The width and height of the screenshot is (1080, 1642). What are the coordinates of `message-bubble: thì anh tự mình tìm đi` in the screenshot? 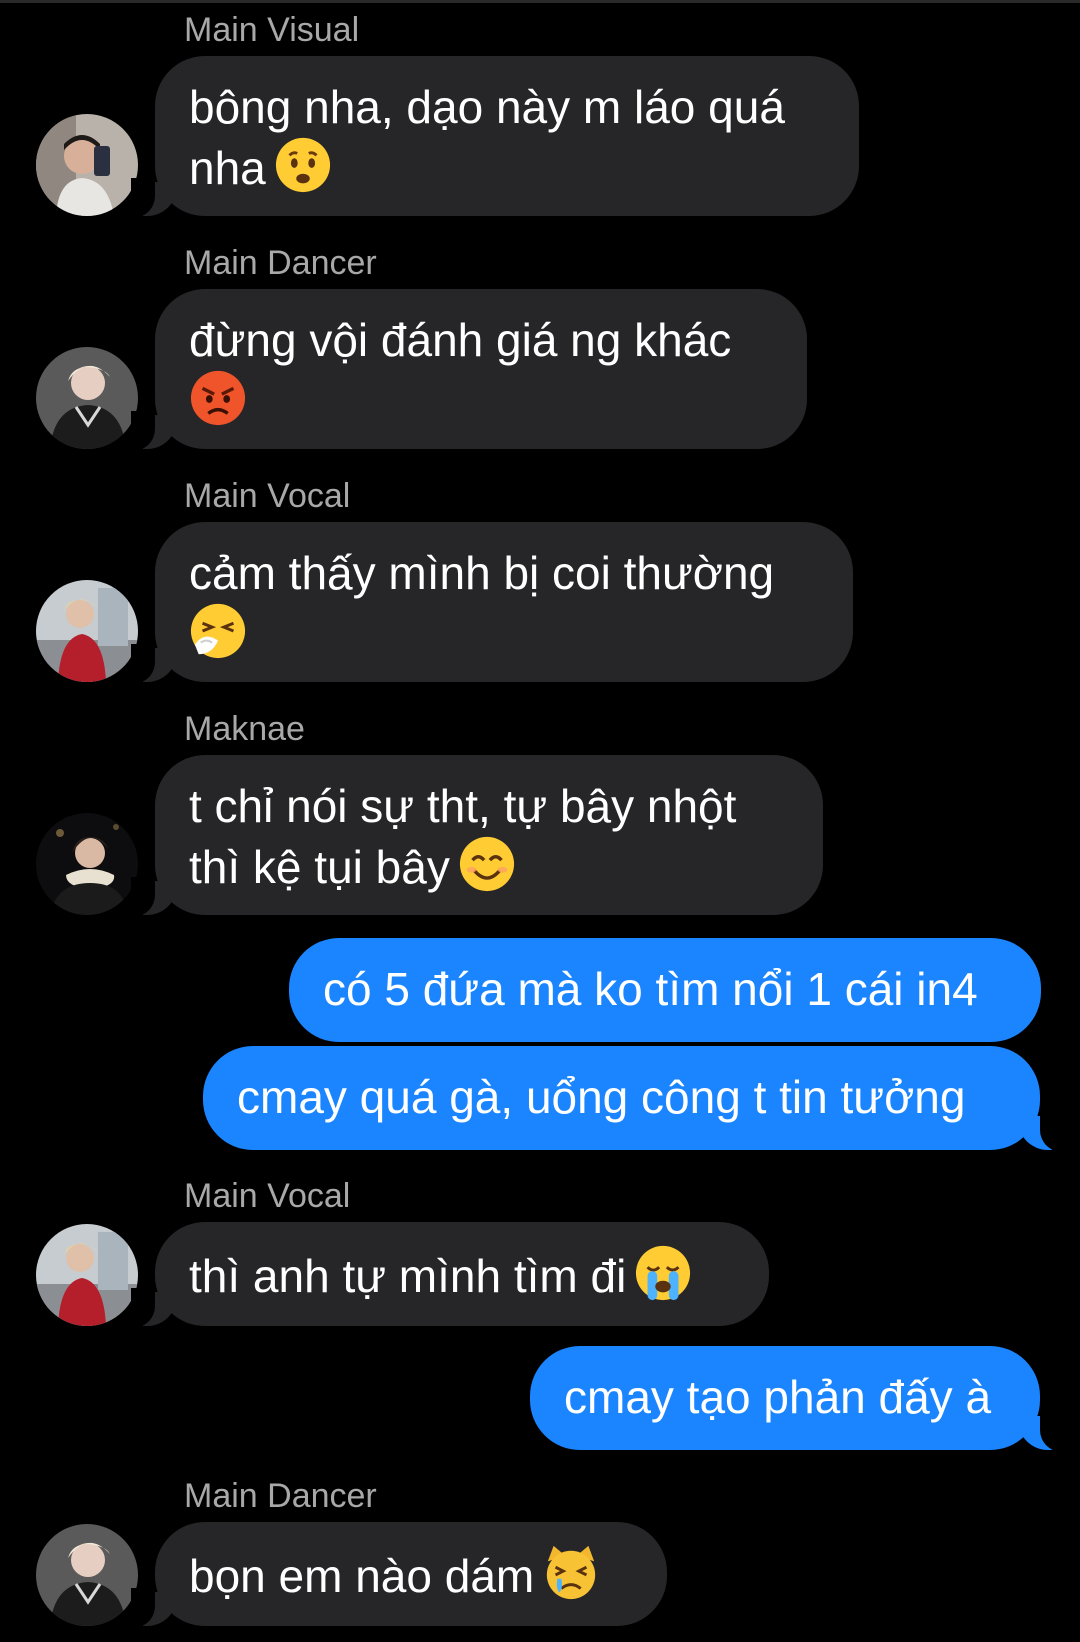 It's located at (450, 1275).